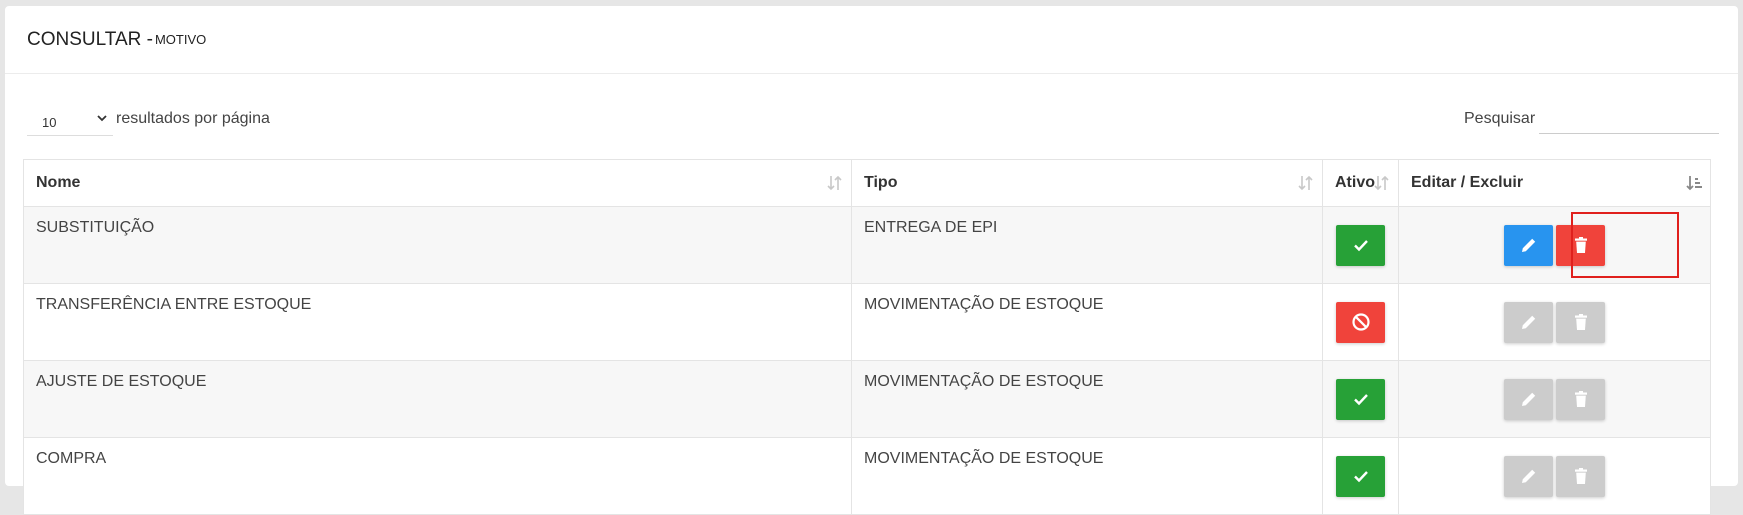  What do you see at coordinates (174, 304) in the screenshot?
I see `nome-value: TRANSFERÊNCIA ENTRE ESTOQUE` at bounding box center [174, 304].